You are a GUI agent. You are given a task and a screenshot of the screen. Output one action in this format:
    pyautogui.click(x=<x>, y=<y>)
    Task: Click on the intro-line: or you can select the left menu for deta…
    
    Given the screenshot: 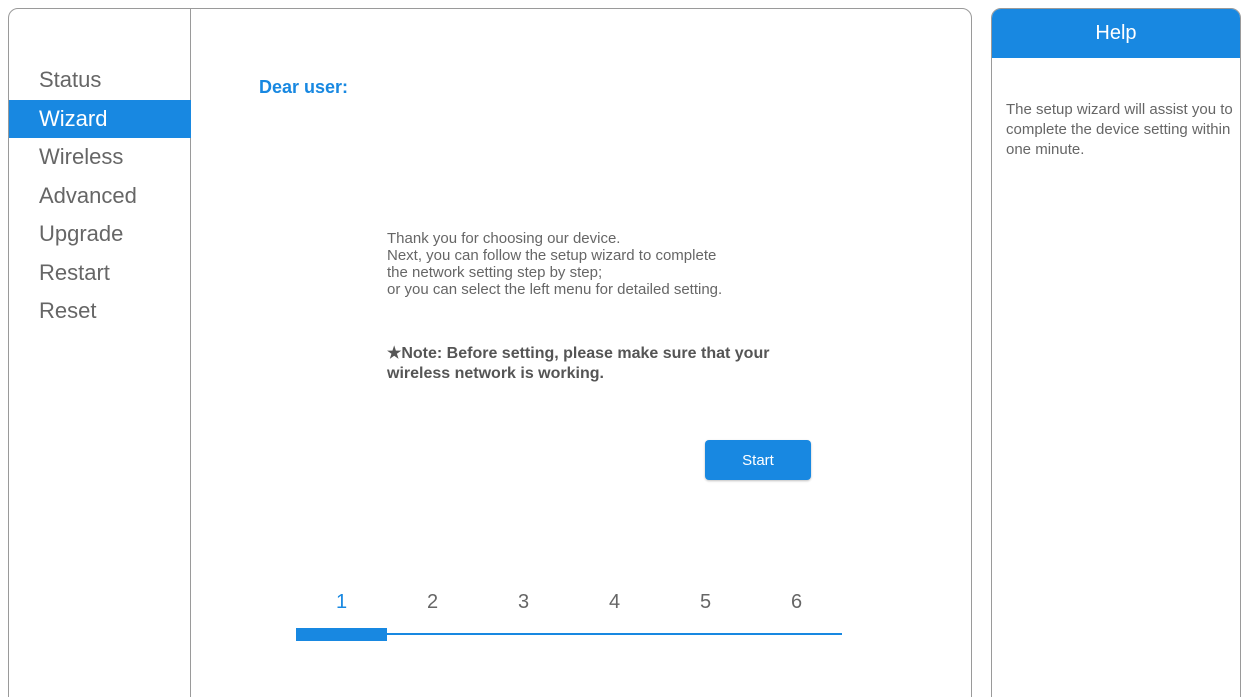 What is the action you would take?
    pyautogui.click(x=555, y=289)
    